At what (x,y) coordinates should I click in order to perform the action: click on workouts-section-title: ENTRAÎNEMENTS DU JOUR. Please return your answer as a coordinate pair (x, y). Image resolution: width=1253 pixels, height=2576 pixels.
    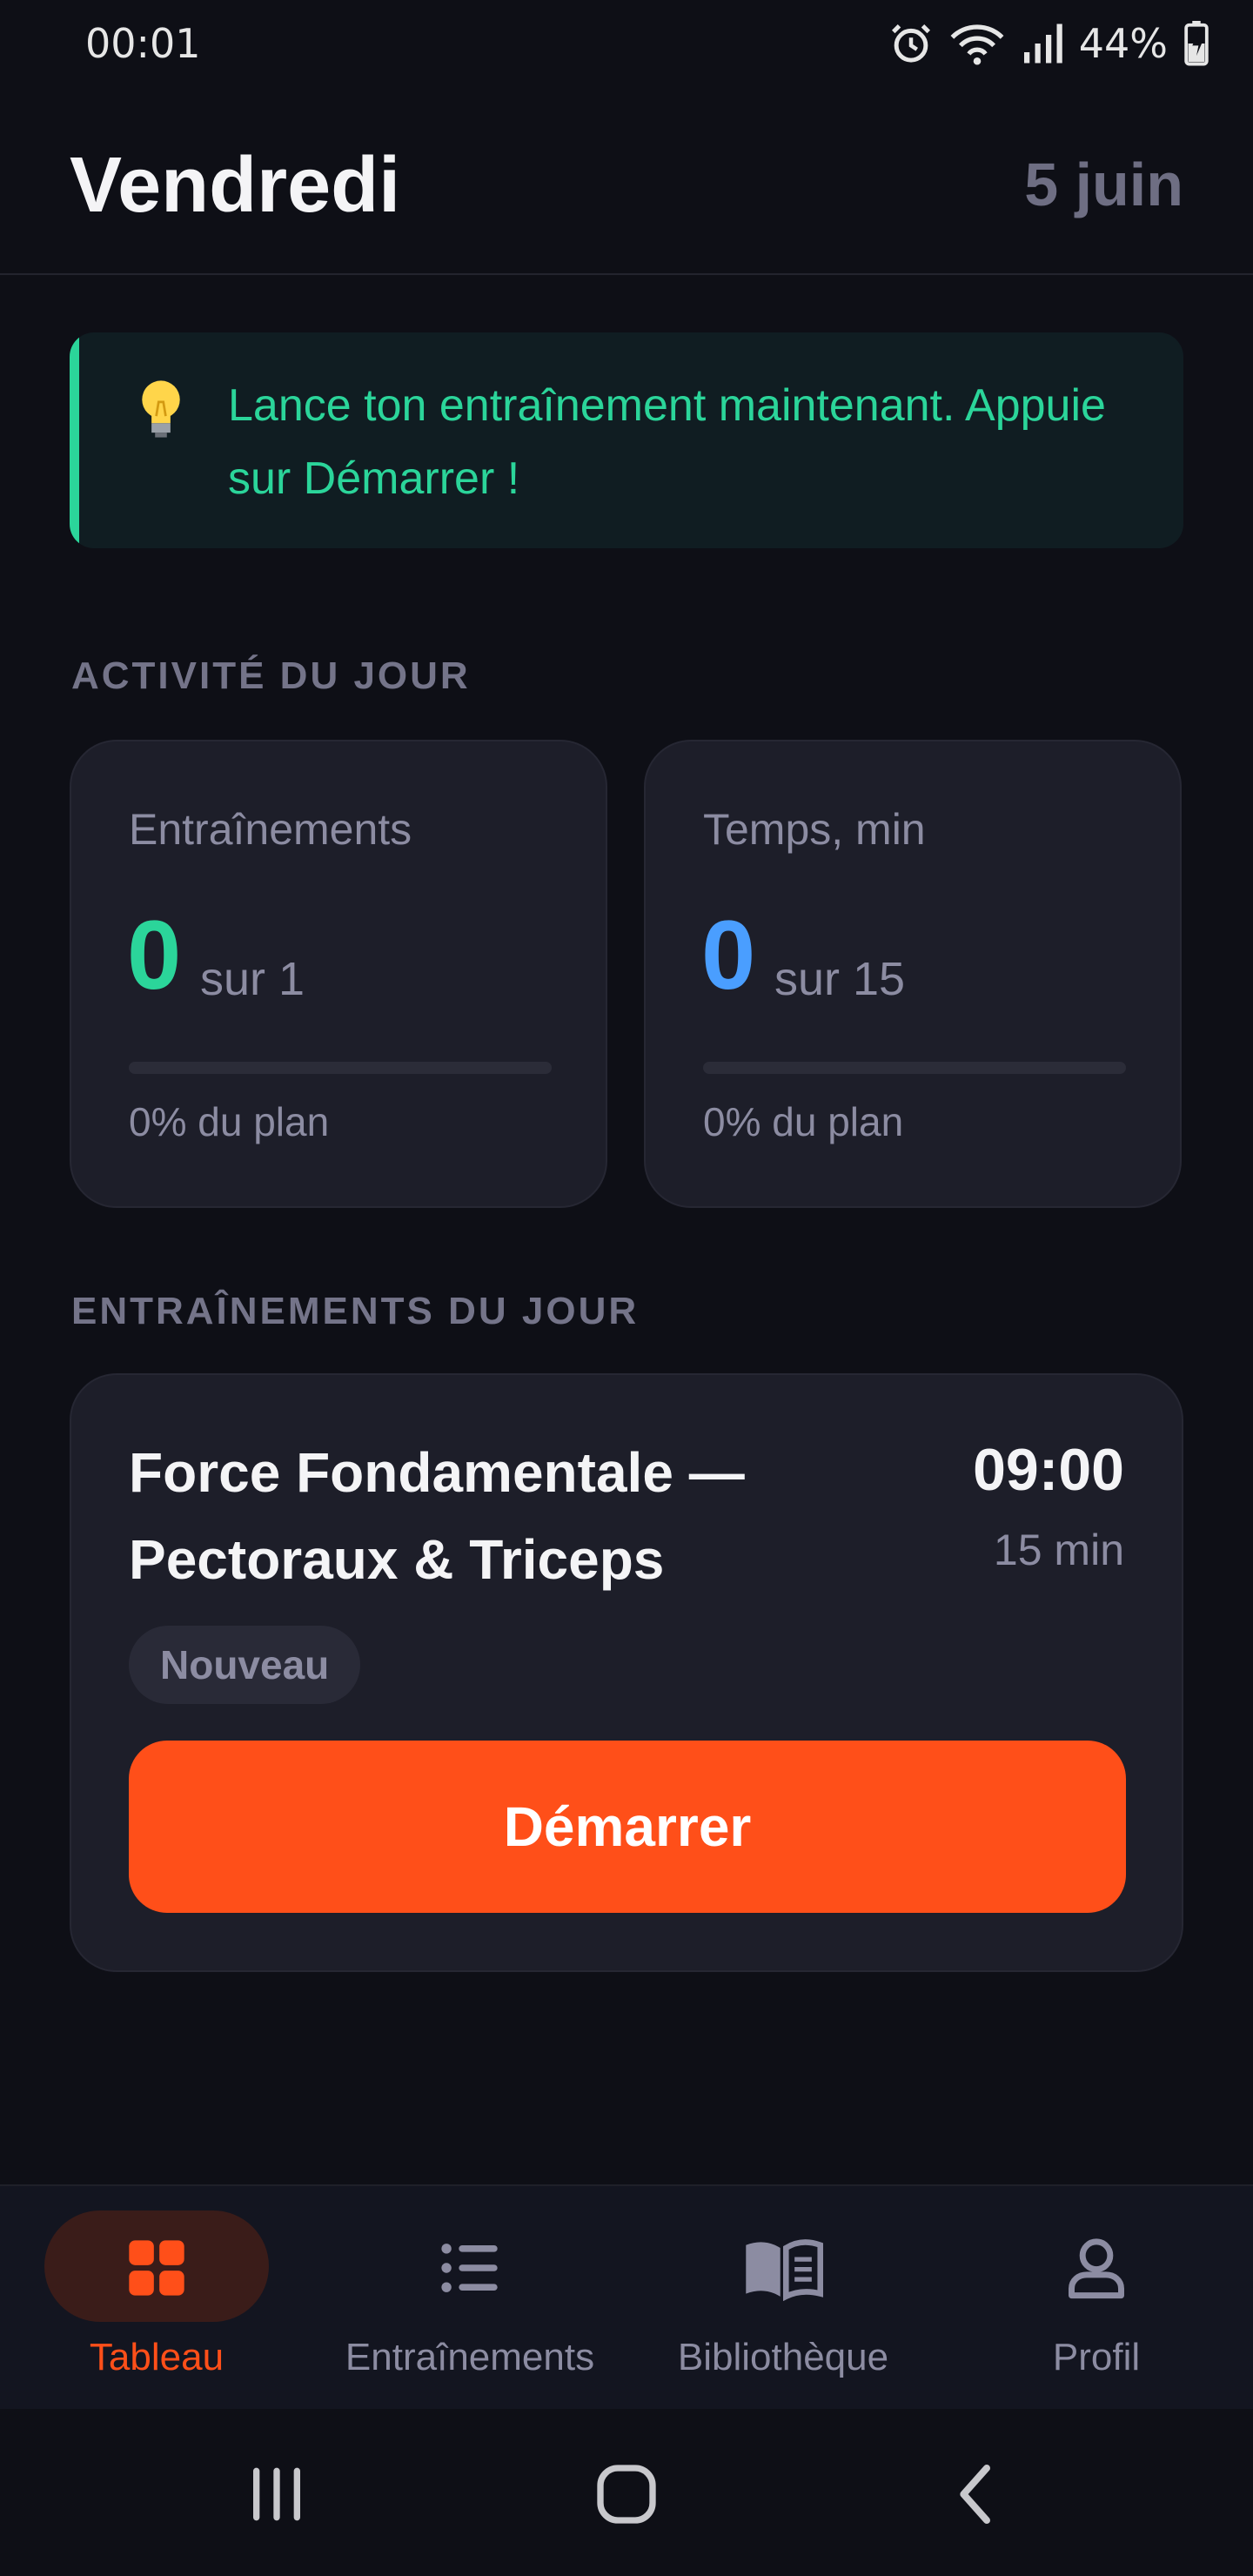
    Looking at the image, I should click on (355, 1311).